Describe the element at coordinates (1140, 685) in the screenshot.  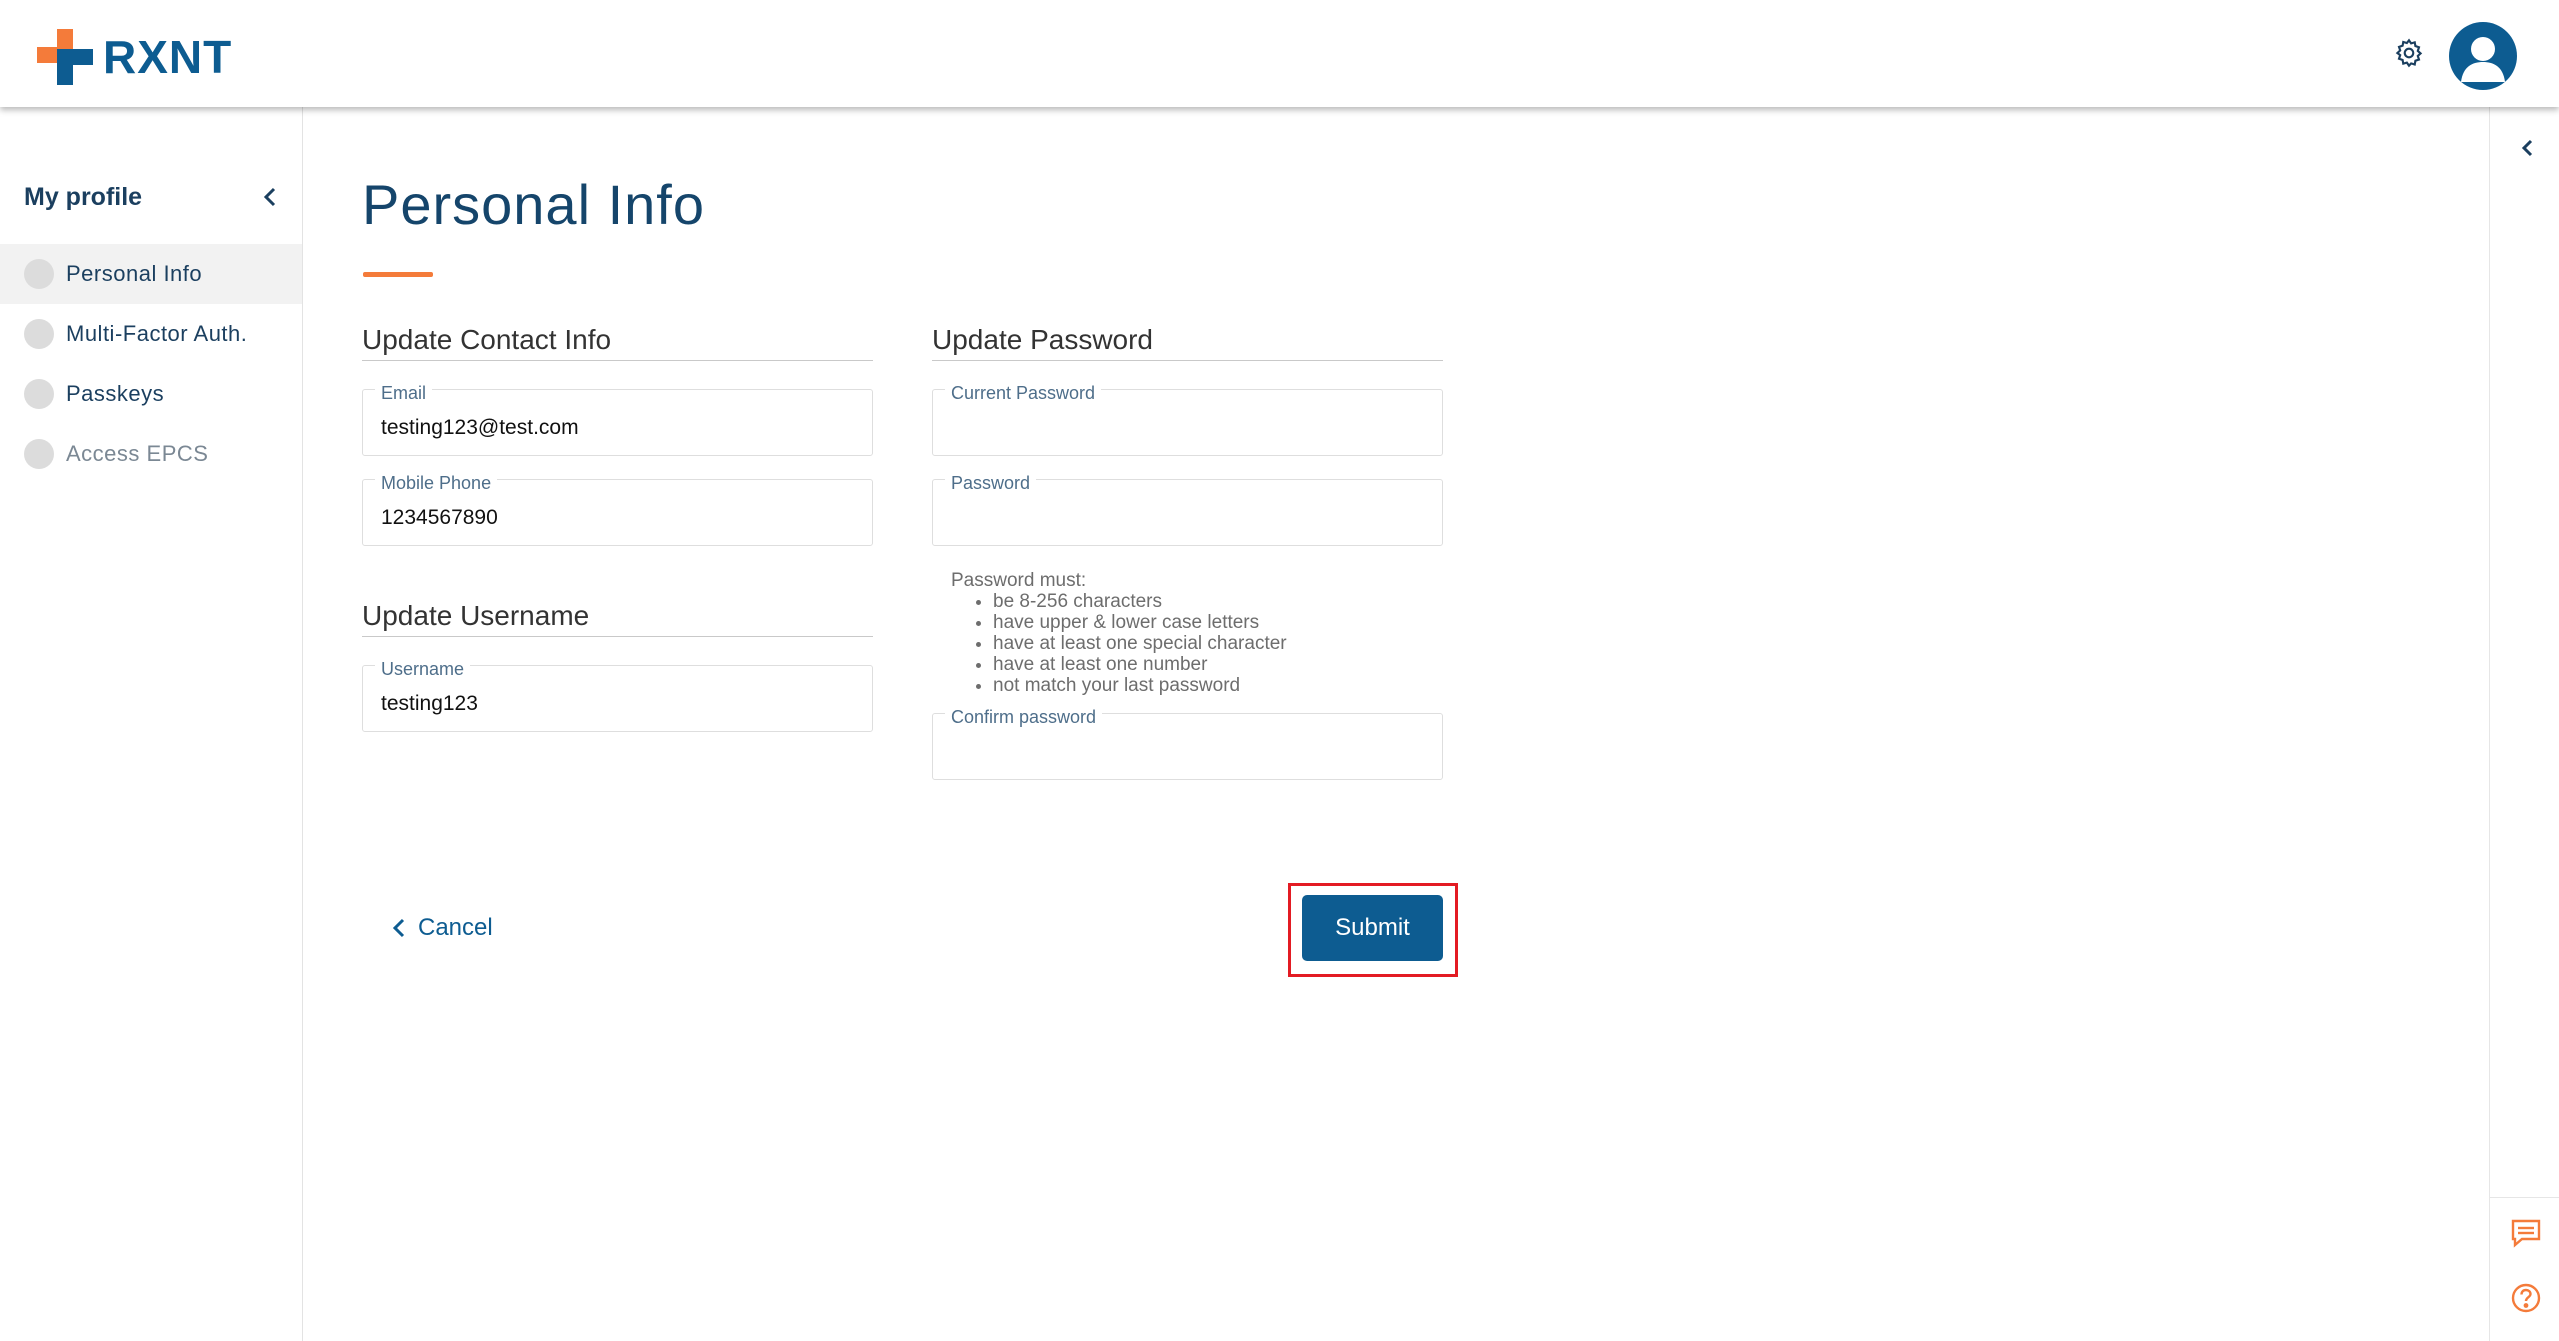
I see `password-rule: not match your last password` at that location.